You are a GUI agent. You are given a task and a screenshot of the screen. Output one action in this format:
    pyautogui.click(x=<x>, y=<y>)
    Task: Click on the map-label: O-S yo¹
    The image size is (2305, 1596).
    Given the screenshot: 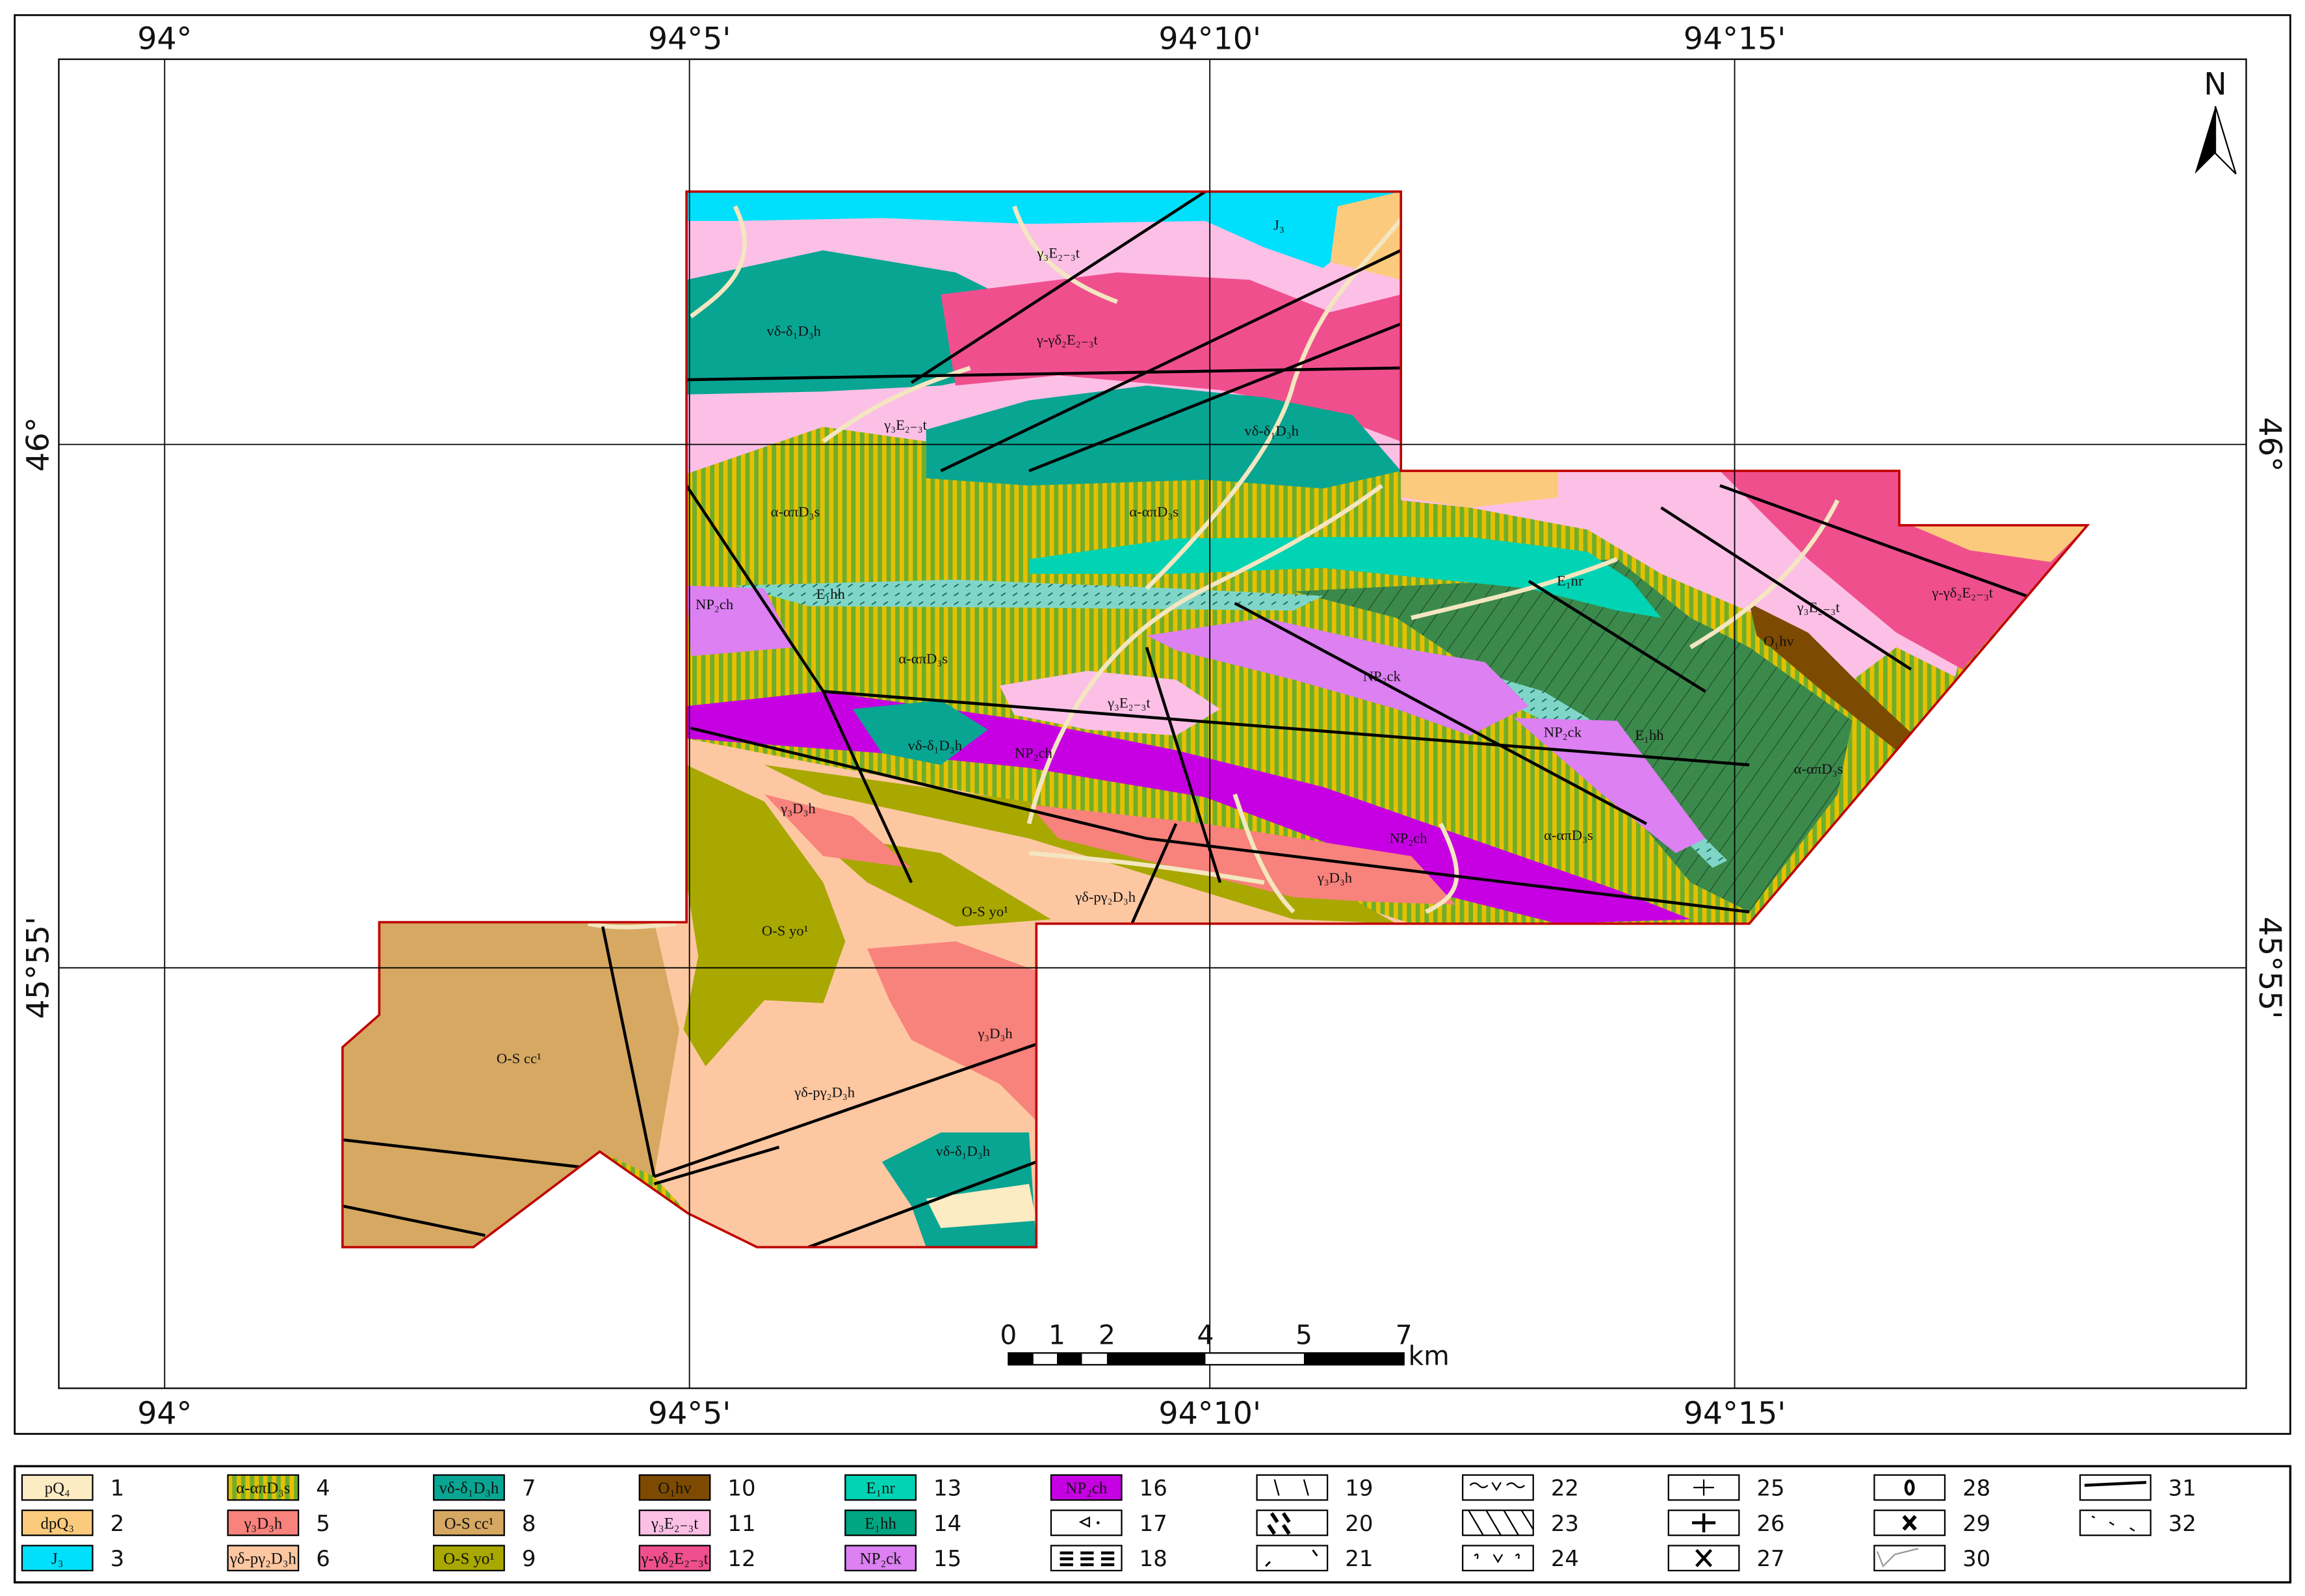 What is the action you would take?
    pyautogui.click(x=984, y=912)
    